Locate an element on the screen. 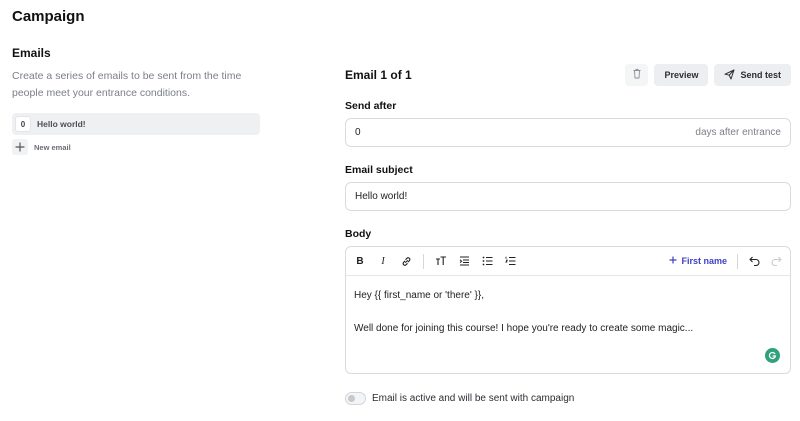  send-after-label: Send after is located at coordinates (371, 106).